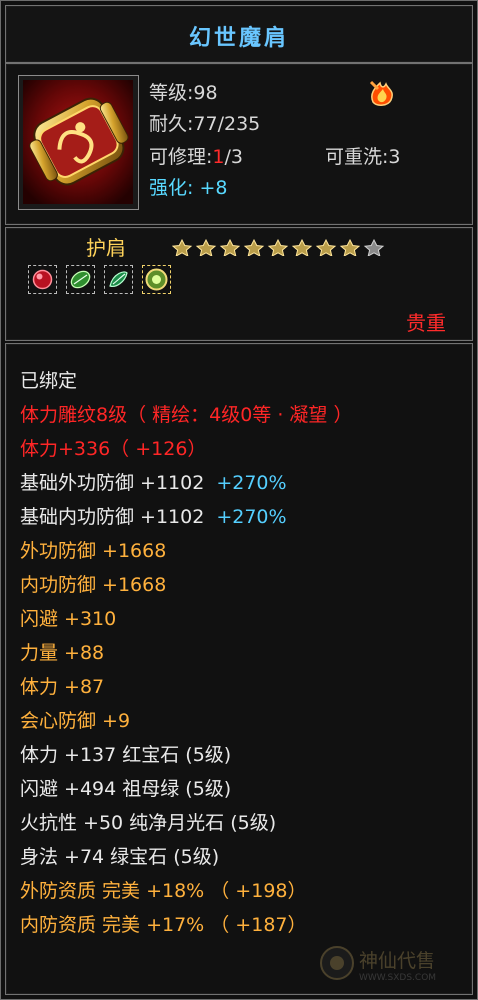  What do you see at coordinates (426, 323) in the screenshot?
I see `rarity-label: 贵重` at bounding box center [426, 323].